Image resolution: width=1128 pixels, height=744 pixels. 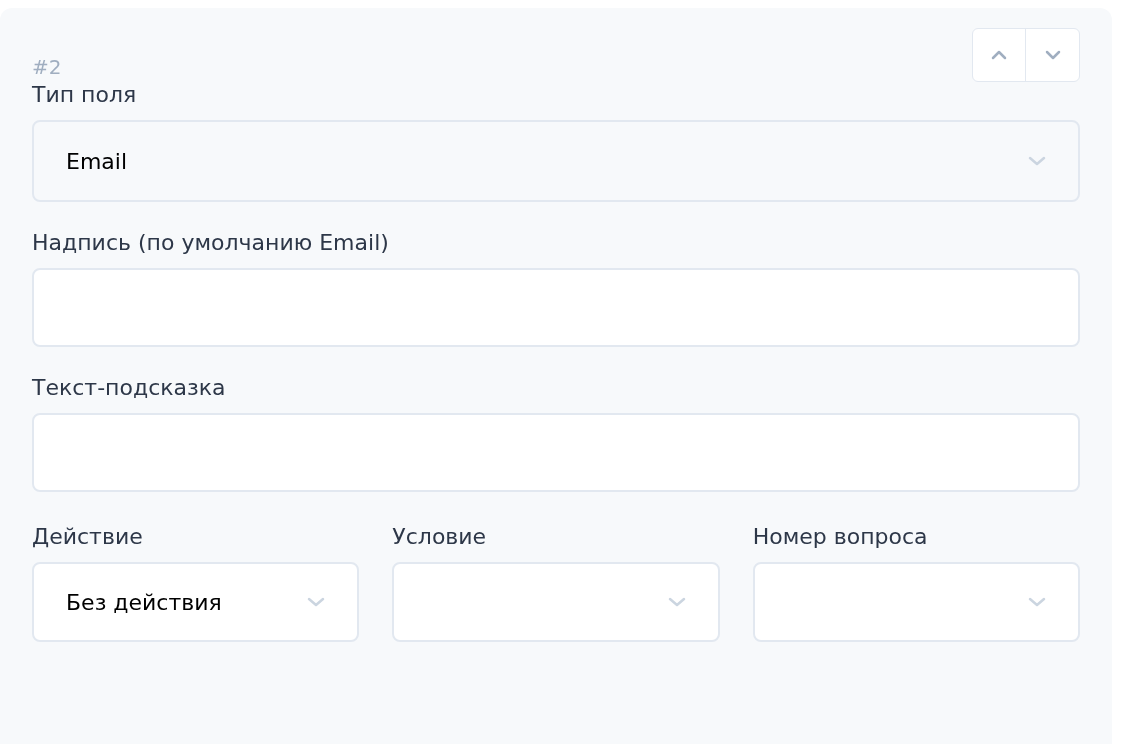 What do you see at coordinates (85, 95) in the screenshot?
I see `field-label: Тип поля` at bounding box center [85, 95].